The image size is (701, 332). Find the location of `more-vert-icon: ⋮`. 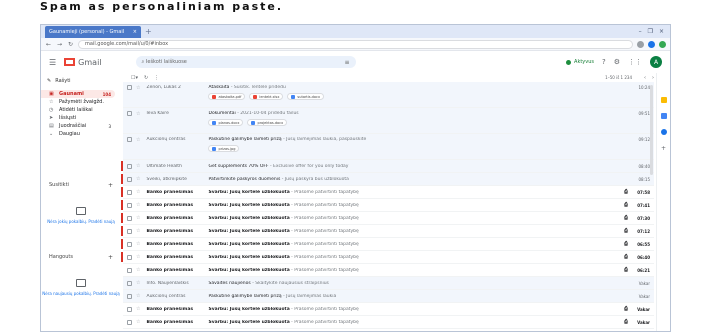

more-vert-icon: ⋮ is located at coordinates (156, 78).